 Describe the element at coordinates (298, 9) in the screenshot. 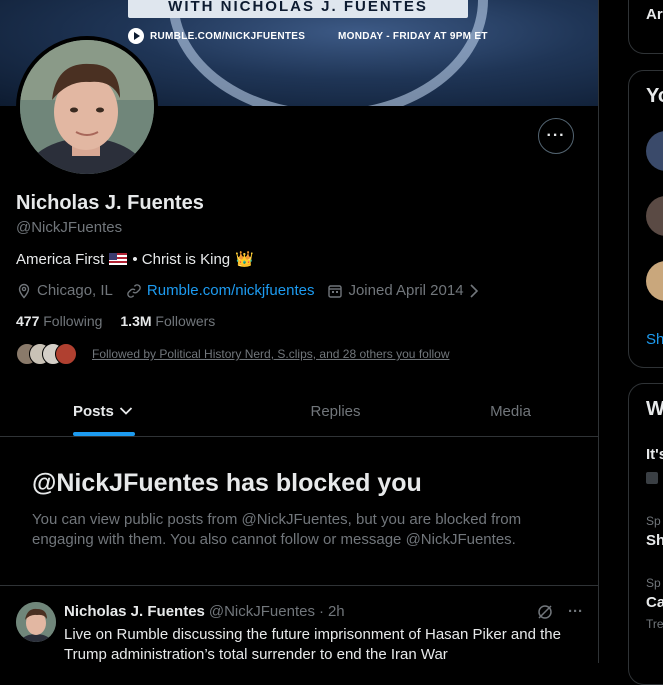

I see `banner-title: WITH NICHOLAS J. FUENTES` at that location.